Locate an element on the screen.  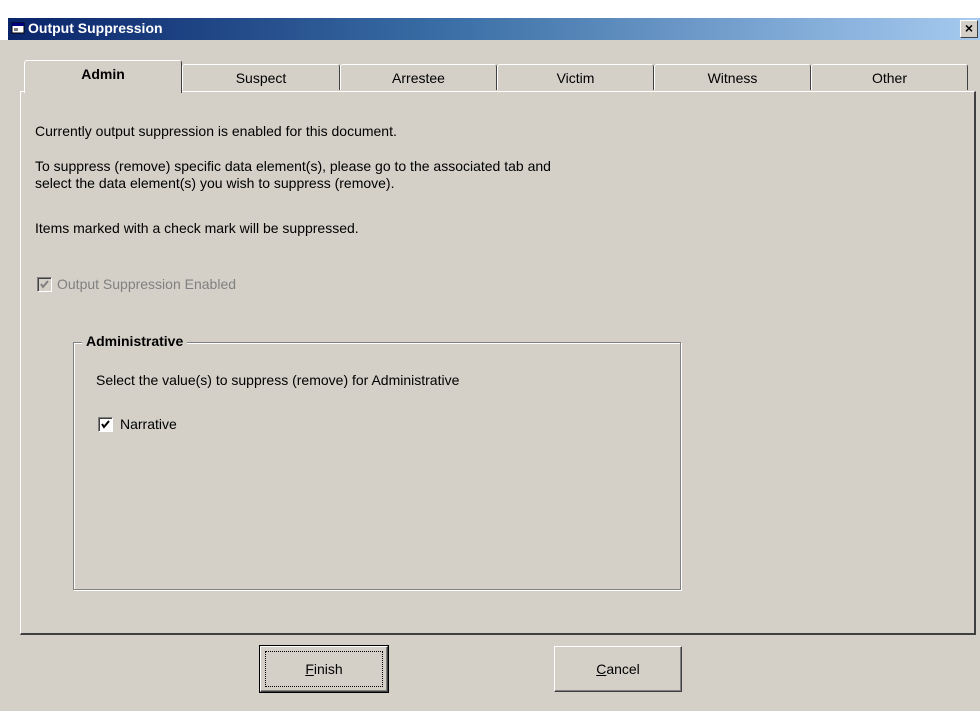
title-bar-area: Output Suppression × is located at coordinates (490, 20).